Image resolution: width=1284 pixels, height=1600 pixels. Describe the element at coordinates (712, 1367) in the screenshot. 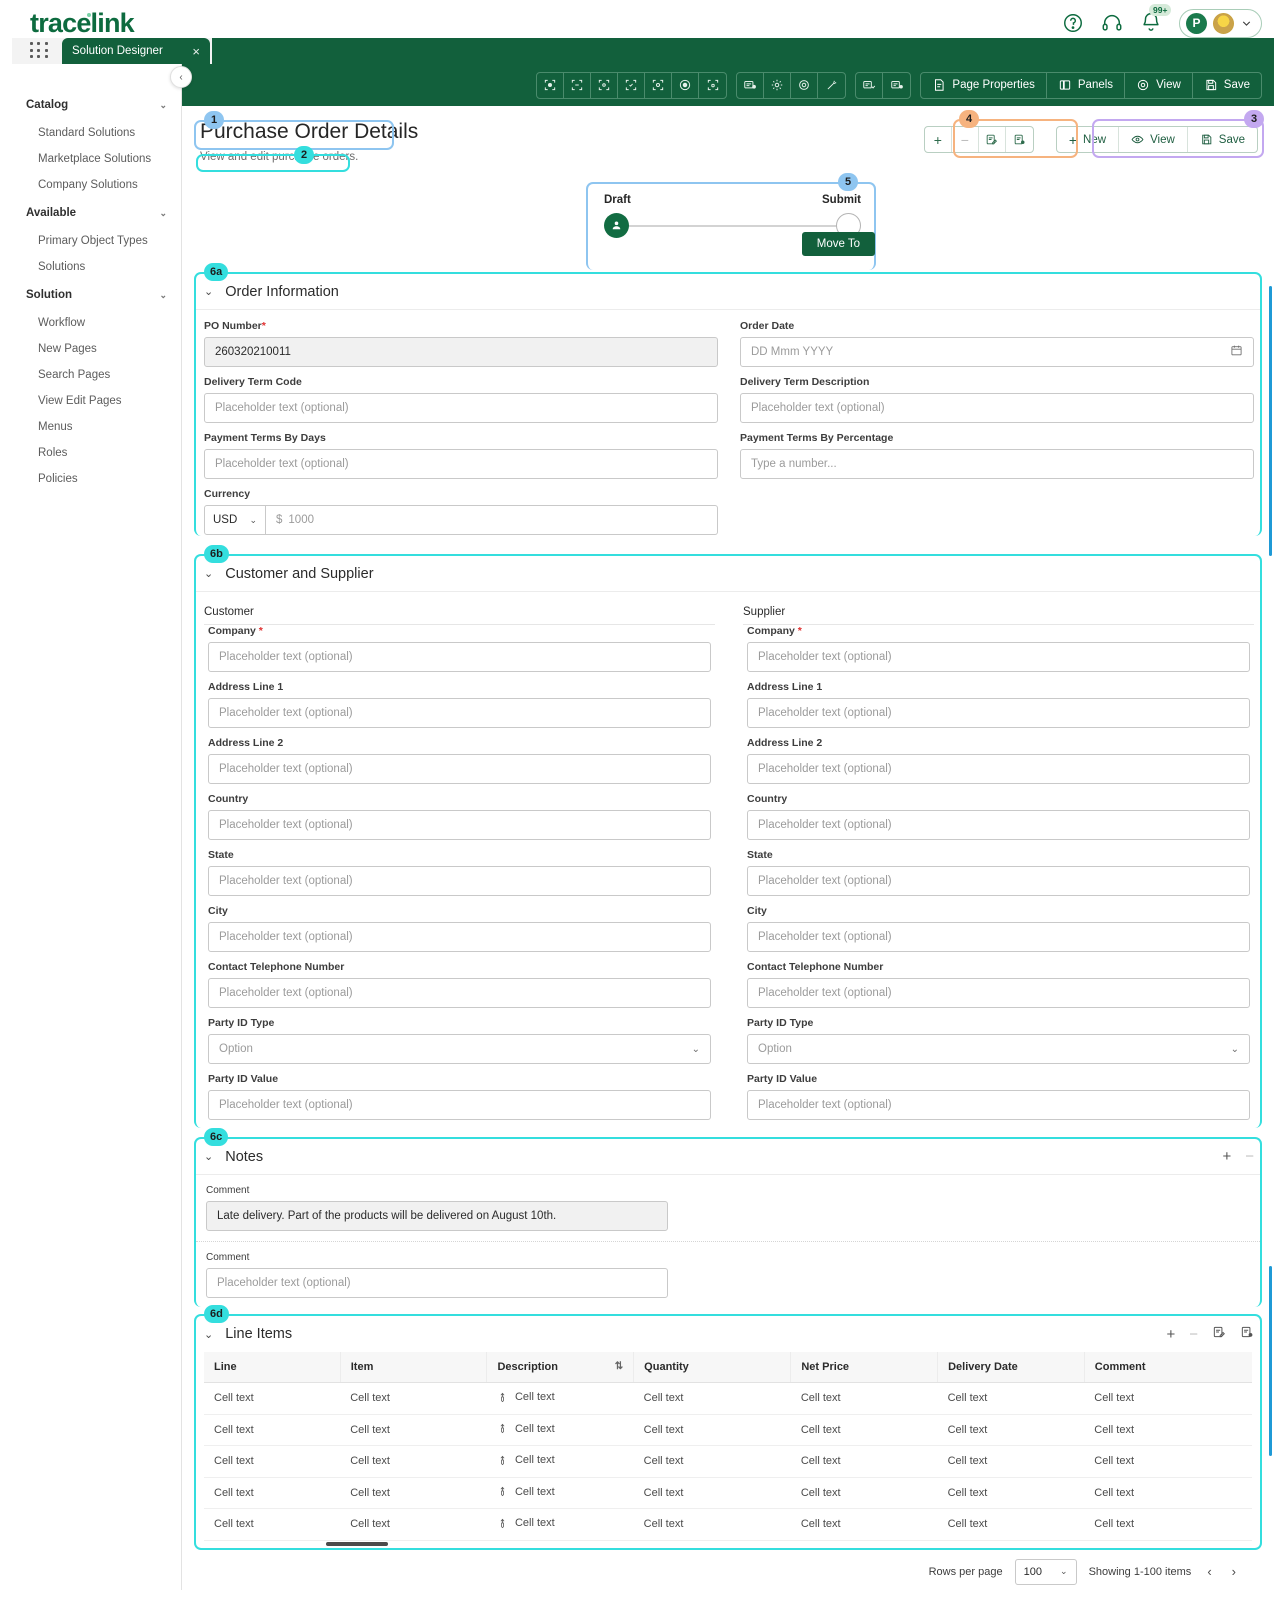

I see `column-header-quantity: Quantity` at that location.